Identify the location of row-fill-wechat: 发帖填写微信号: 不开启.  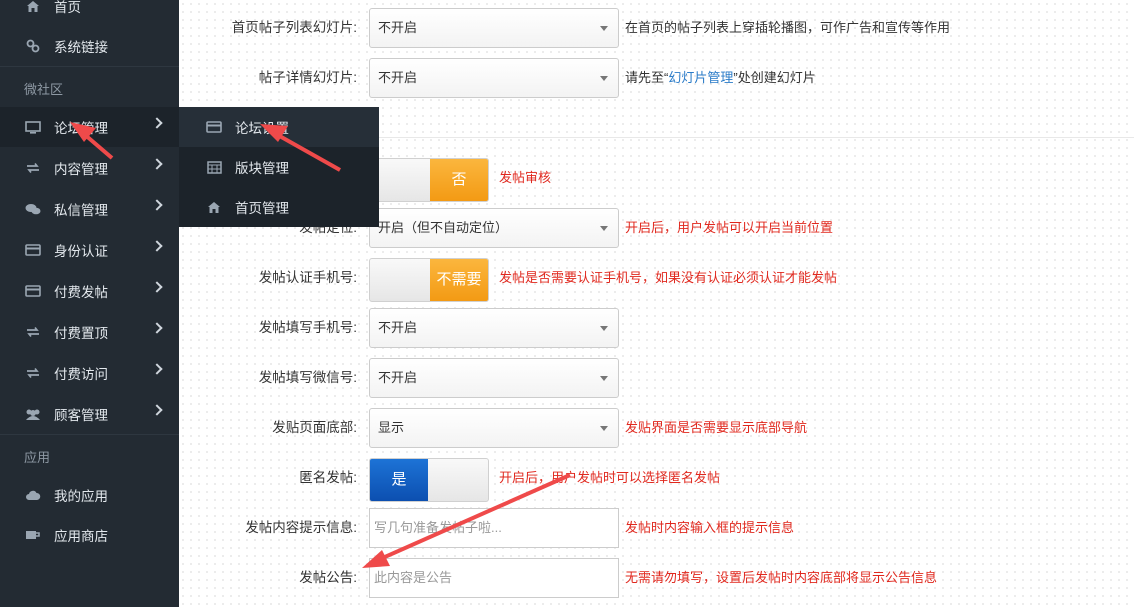
(656, 378).